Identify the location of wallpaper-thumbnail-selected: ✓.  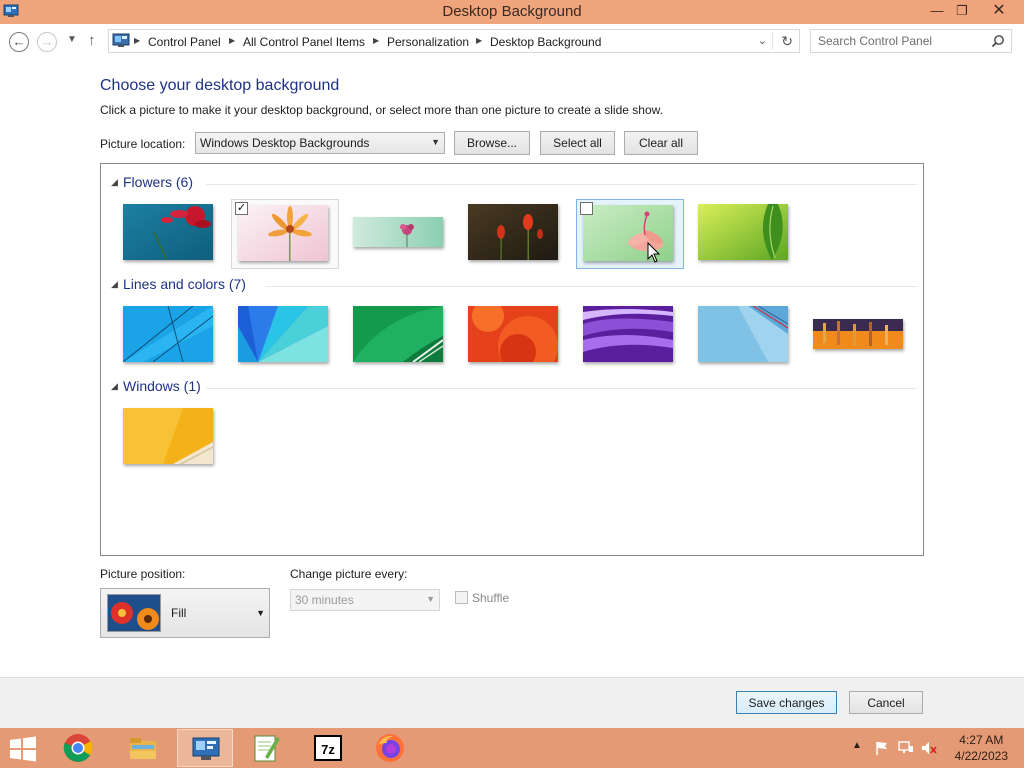
(285, 234).